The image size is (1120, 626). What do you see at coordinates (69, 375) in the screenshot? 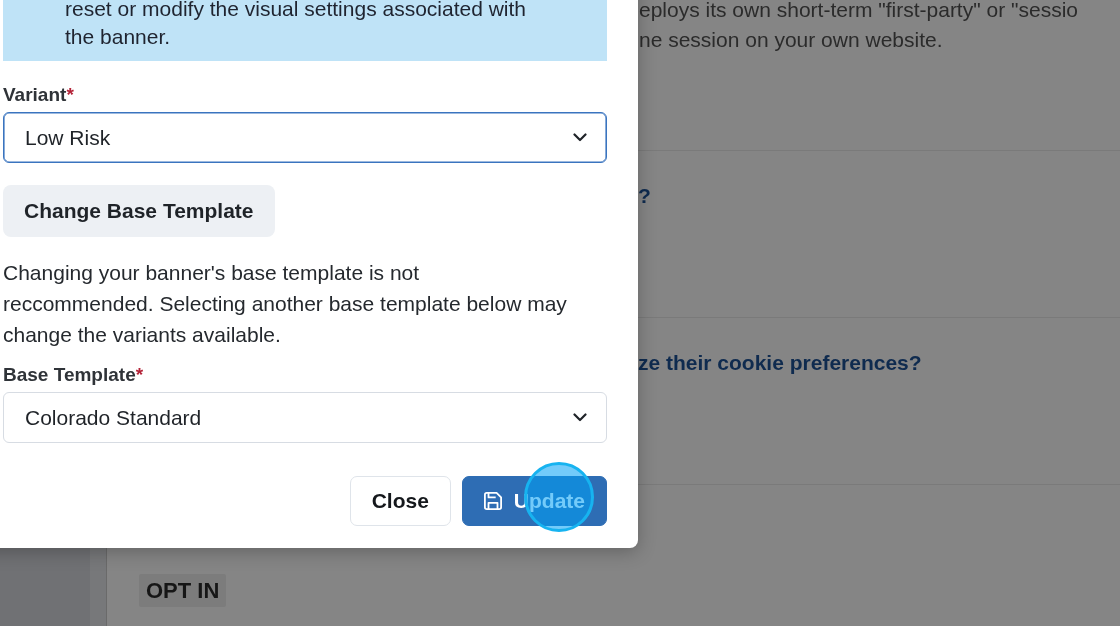
I see `field-label: Base Template` at bounding box center [69, 375].